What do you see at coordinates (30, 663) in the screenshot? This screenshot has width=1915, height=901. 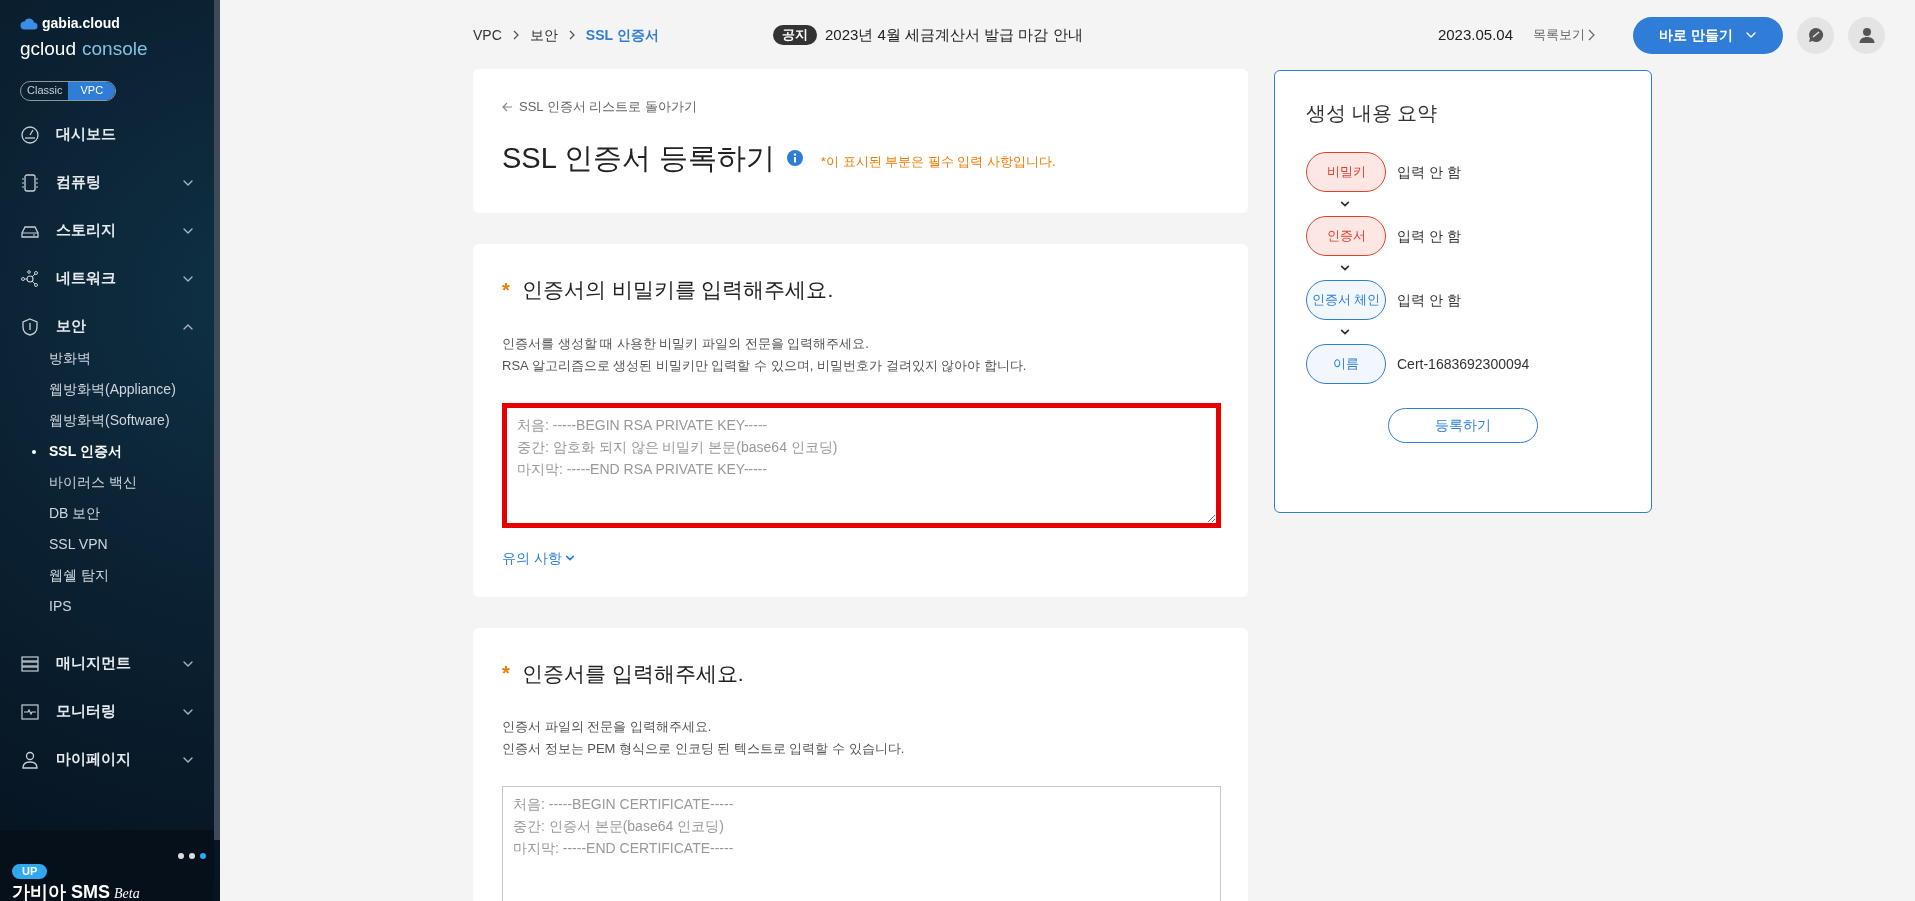 I see `rack-icon` at bounding box center [30, 663].